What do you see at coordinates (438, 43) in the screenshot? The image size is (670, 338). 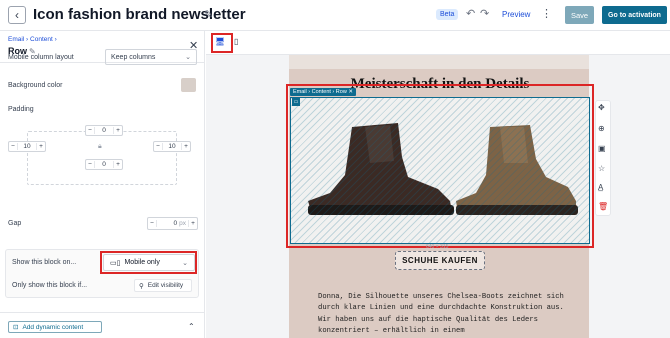 I see `device-toggle-bar` at bounding box center [438, 43].